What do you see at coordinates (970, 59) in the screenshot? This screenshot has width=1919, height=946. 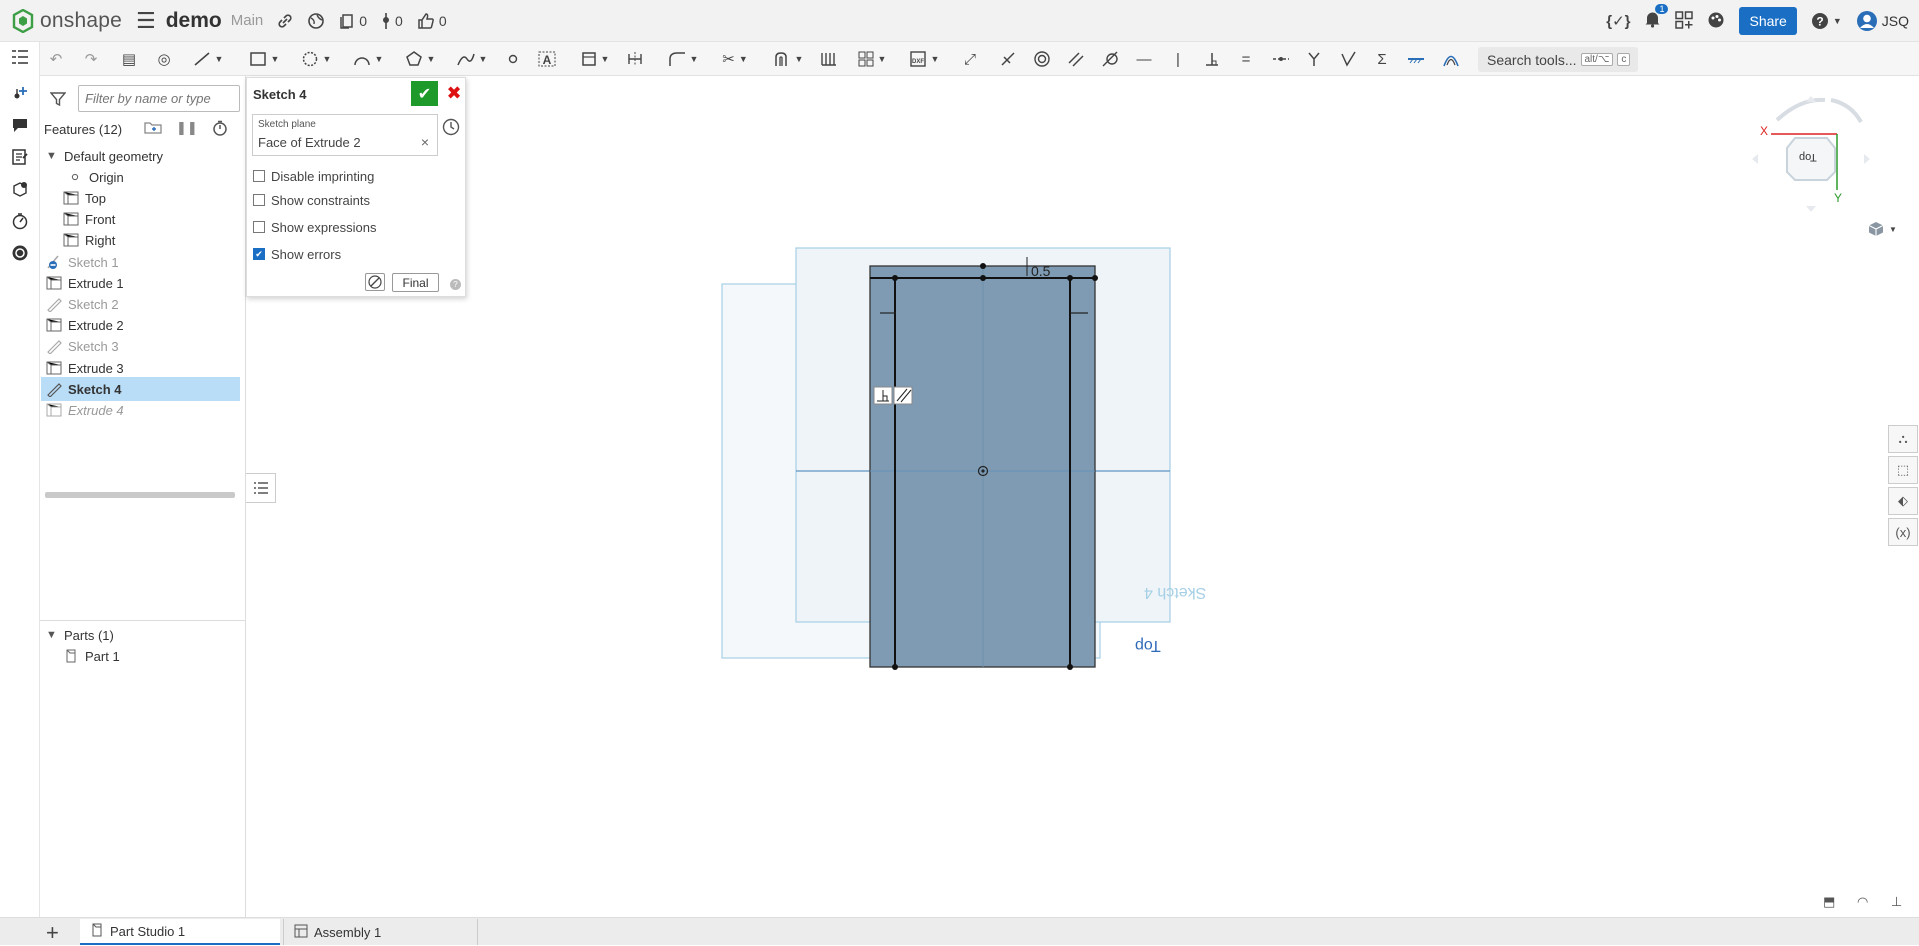 I see `transform-tool: ⤢` at bounding box center [970, 59].